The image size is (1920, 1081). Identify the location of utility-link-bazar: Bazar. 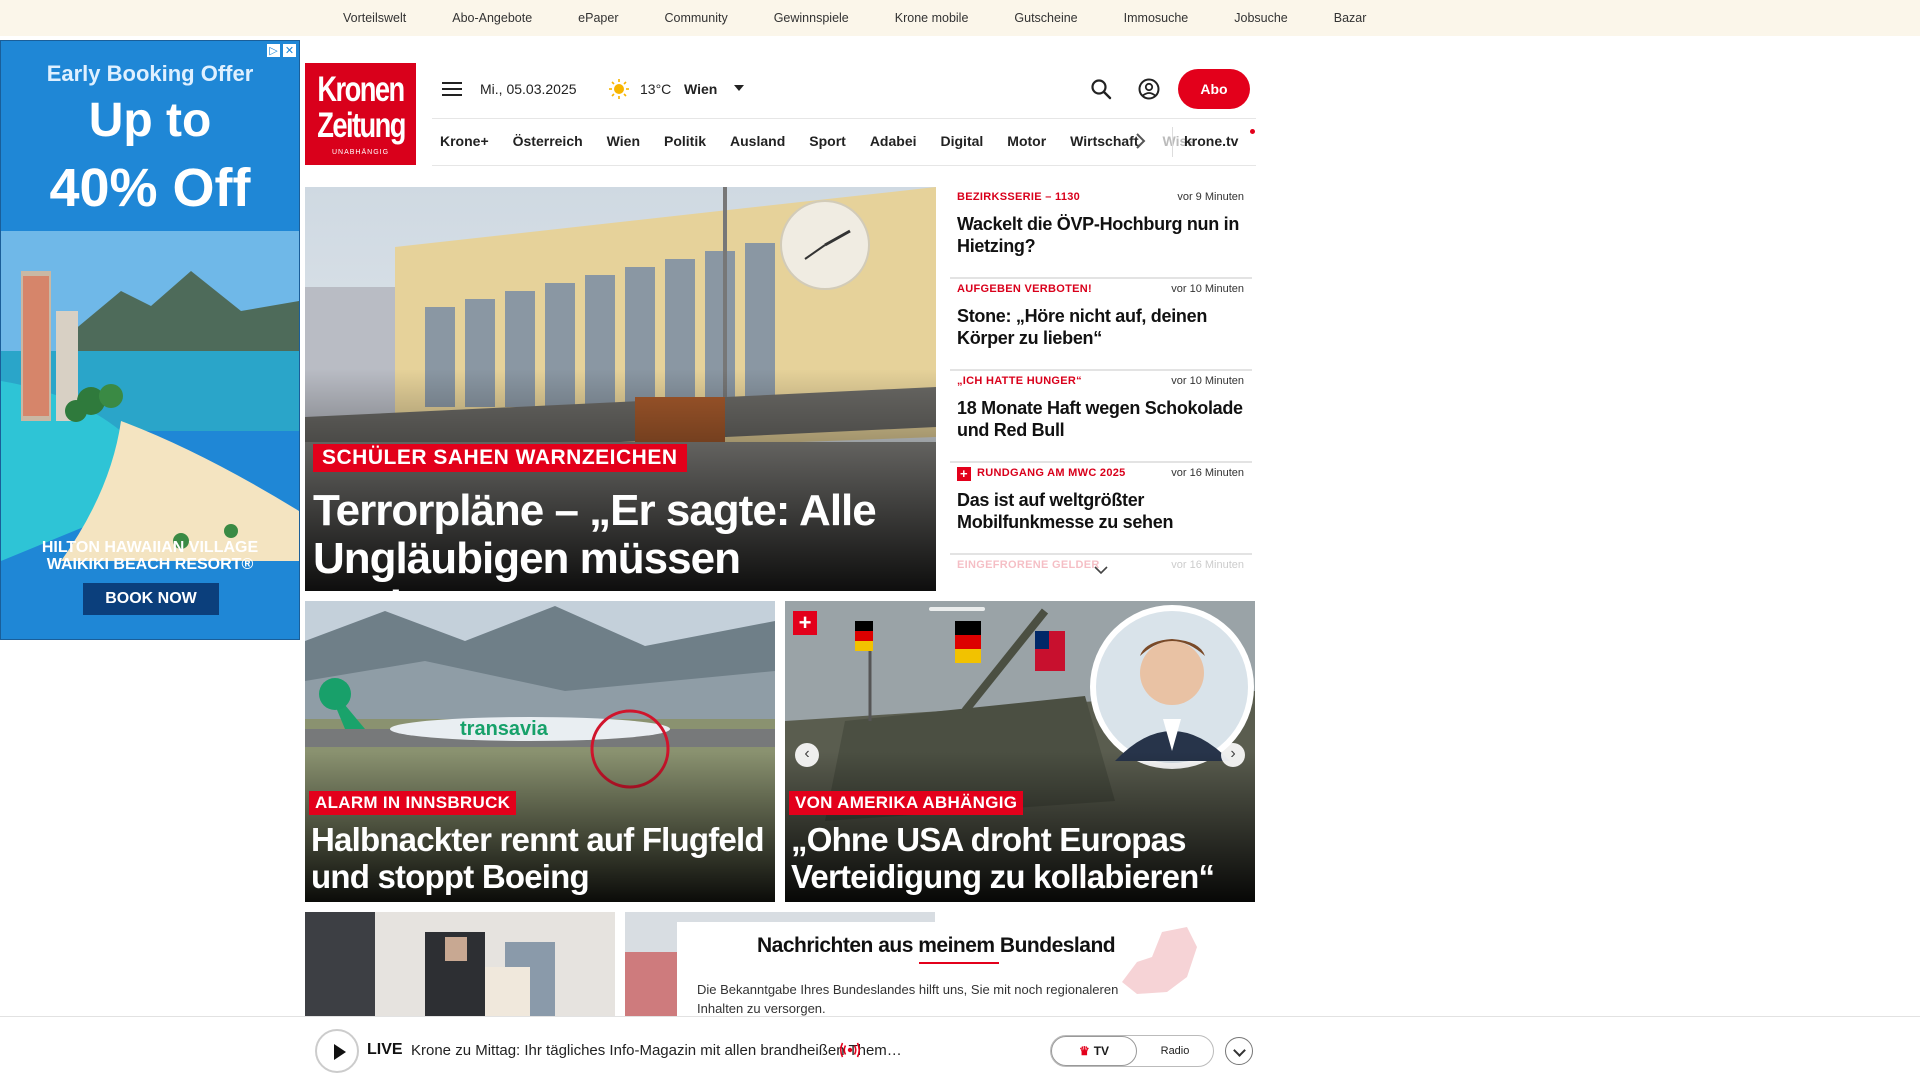
(1350, 18).